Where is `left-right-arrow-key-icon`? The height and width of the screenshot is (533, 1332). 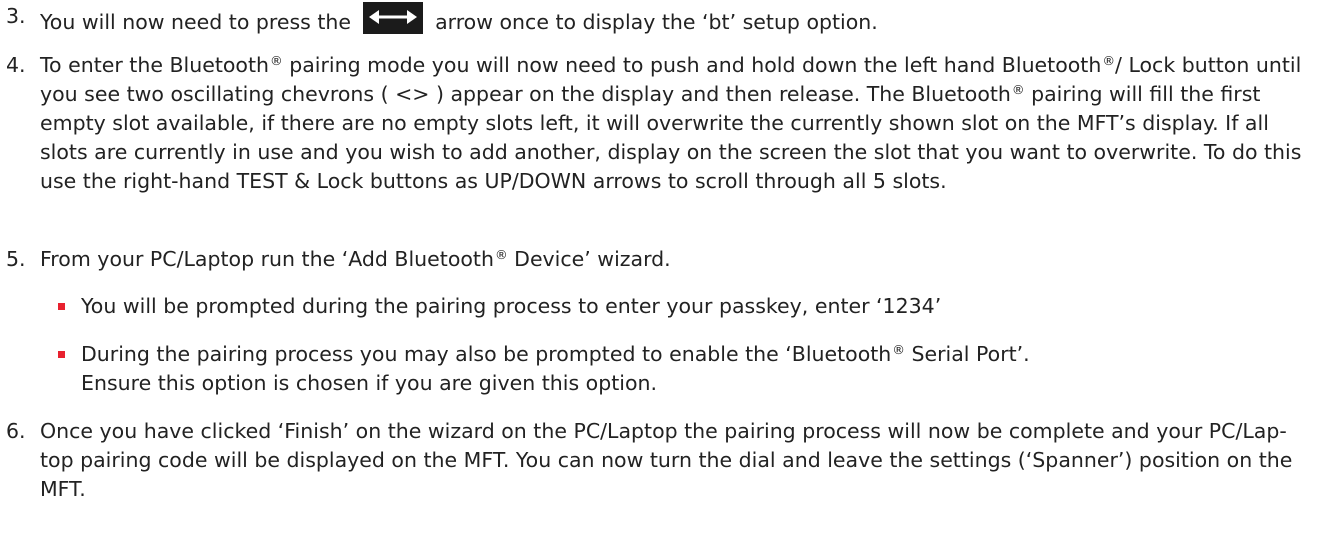
left-right-arrow-key-icon is located at coordinates (392, 18).